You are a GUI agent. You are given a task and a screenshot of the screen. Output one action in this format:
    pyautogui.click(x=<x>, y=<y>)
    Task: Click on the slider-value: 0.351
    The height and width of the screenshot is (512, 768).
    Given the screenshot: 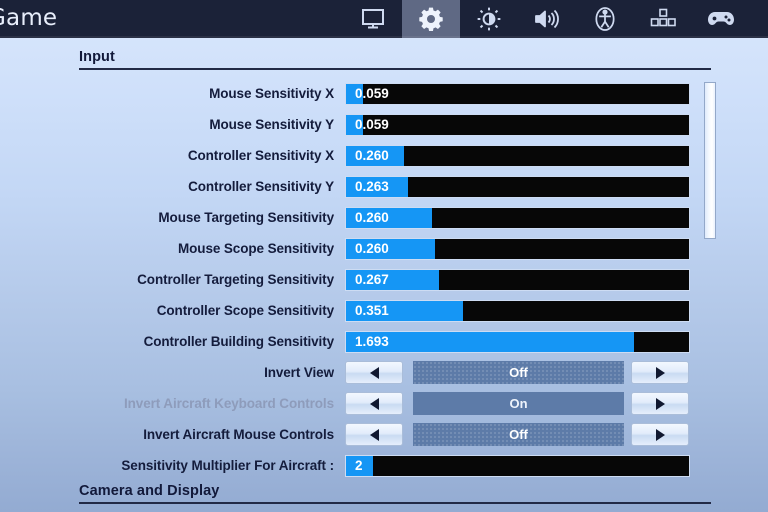 What is the action you would take?
    pyautogui.click(x=372, y=310)
    